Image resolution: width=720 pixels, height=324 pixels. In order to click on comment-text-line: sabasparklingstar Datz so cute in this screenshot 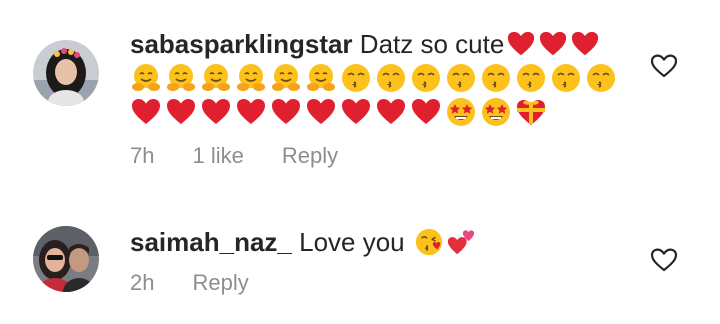, I will do `click(380, 44)`.